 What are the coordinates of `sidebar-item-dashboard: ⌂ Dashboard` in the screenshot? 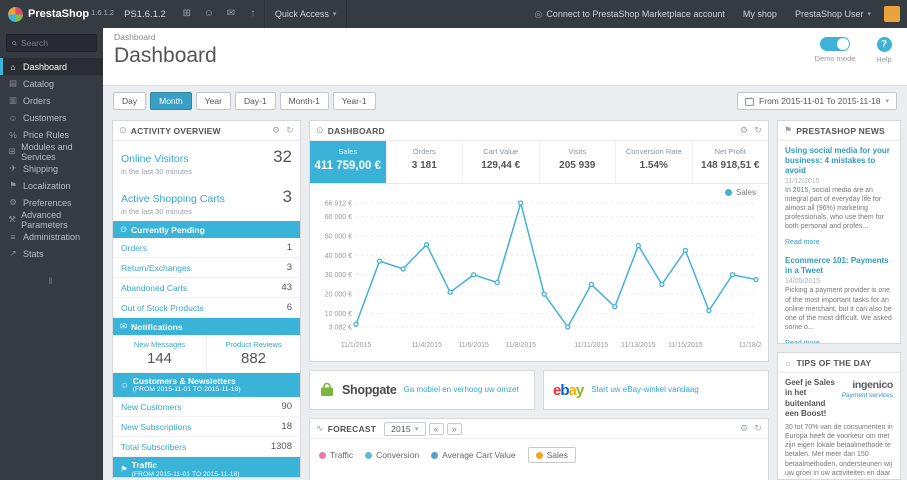 It's located at (51, 66).